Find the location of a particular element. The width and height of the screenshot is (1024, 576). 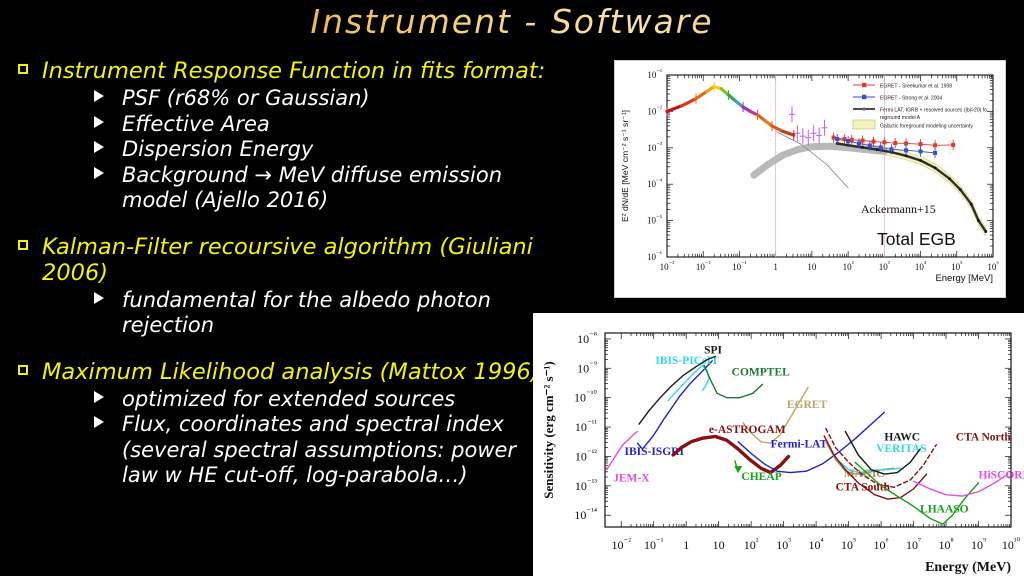

annotation-title: Total EGB is located at coordinates (916, 239).